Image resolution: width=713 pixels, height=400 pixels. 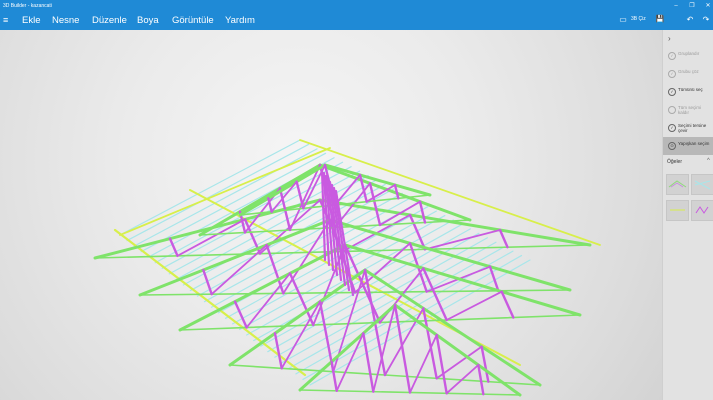 What do you see at coordinates (690, 20) in the screenshot?
I see `undo-icon: ↶` at bounding box center [690, 20].